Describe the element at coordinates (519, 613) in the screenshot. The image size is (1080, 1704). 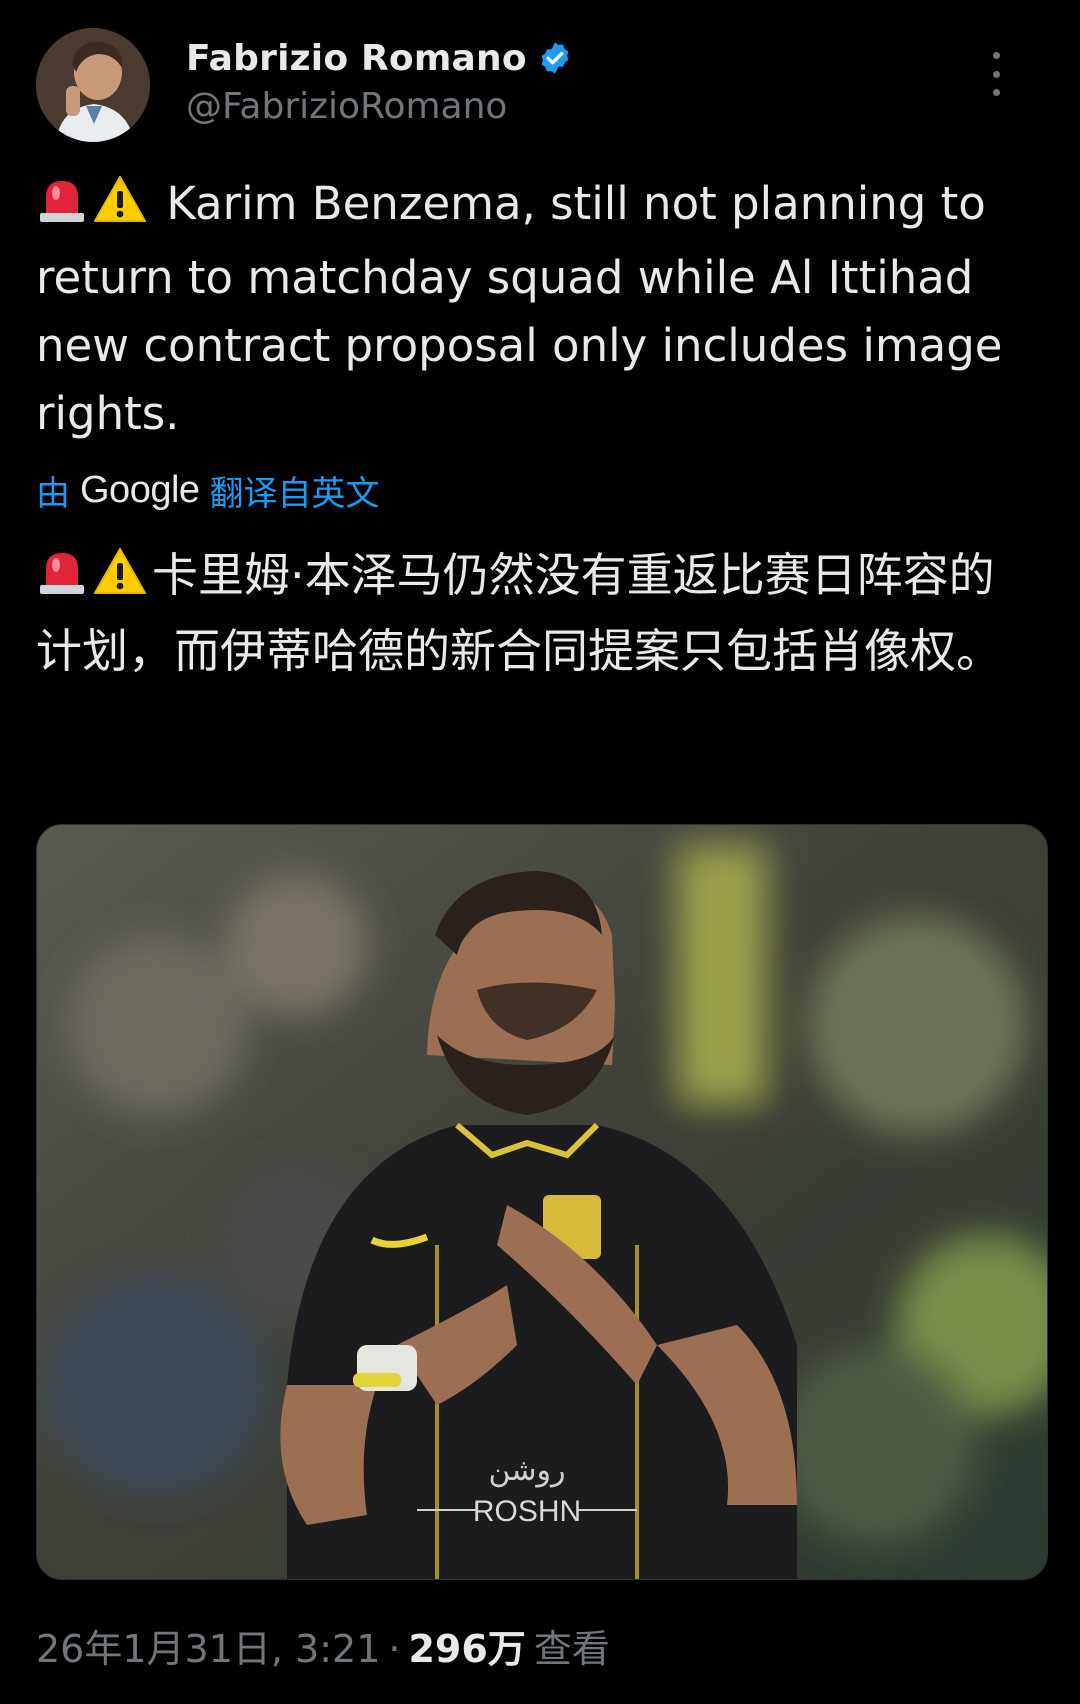
I see `translated-body: 卡里姆·本泽马仍然没有重返比赛日阵容的计划，而伊蒂哈德的新合同提案只包括肖像权。` at that location.